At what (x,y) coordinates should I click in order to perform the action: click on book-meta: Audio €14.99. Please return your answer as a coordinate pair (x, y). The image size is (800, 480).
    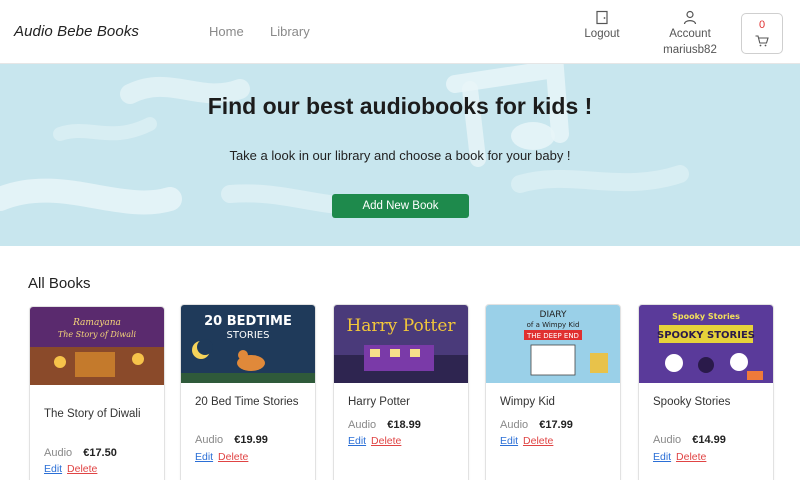
    Looking at the image, I should click on (709, 440).